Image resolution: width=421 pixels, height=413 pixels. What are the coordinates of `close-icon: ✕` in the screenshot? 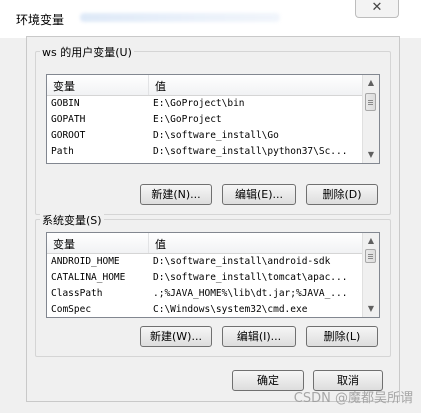 It's located at (377, 7).